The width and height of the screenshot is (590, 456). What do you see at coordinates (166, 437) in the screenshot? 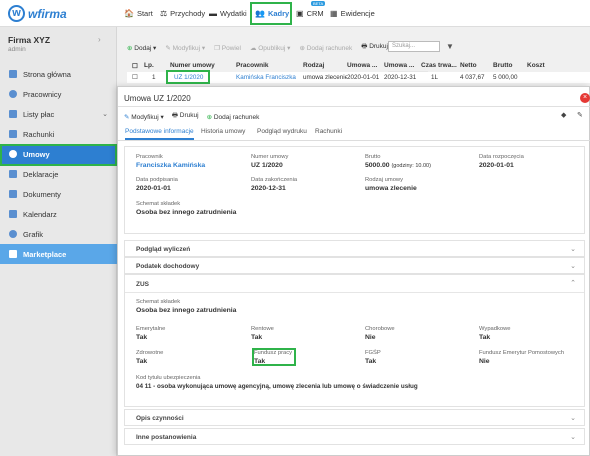
I see `section-title: Inne postanowienia` at bounding box center [166, 437].